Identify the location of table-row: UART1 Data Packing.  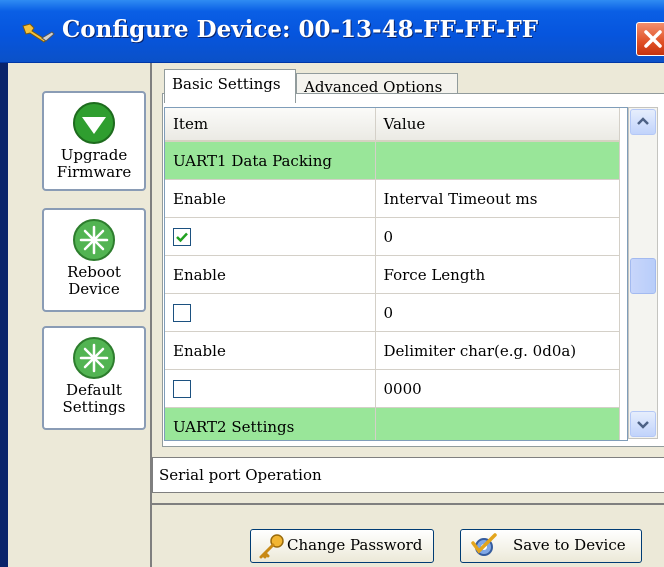
(392, 160).